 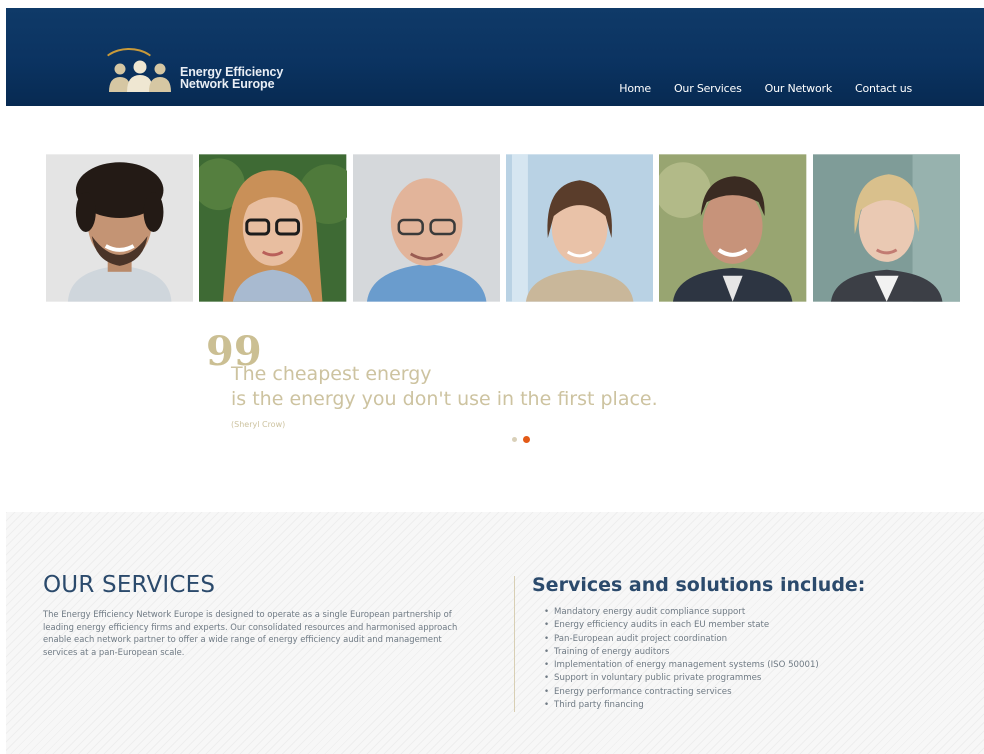 I want to click on services-title: OUR SERVICES, so click(x=129, y=585).